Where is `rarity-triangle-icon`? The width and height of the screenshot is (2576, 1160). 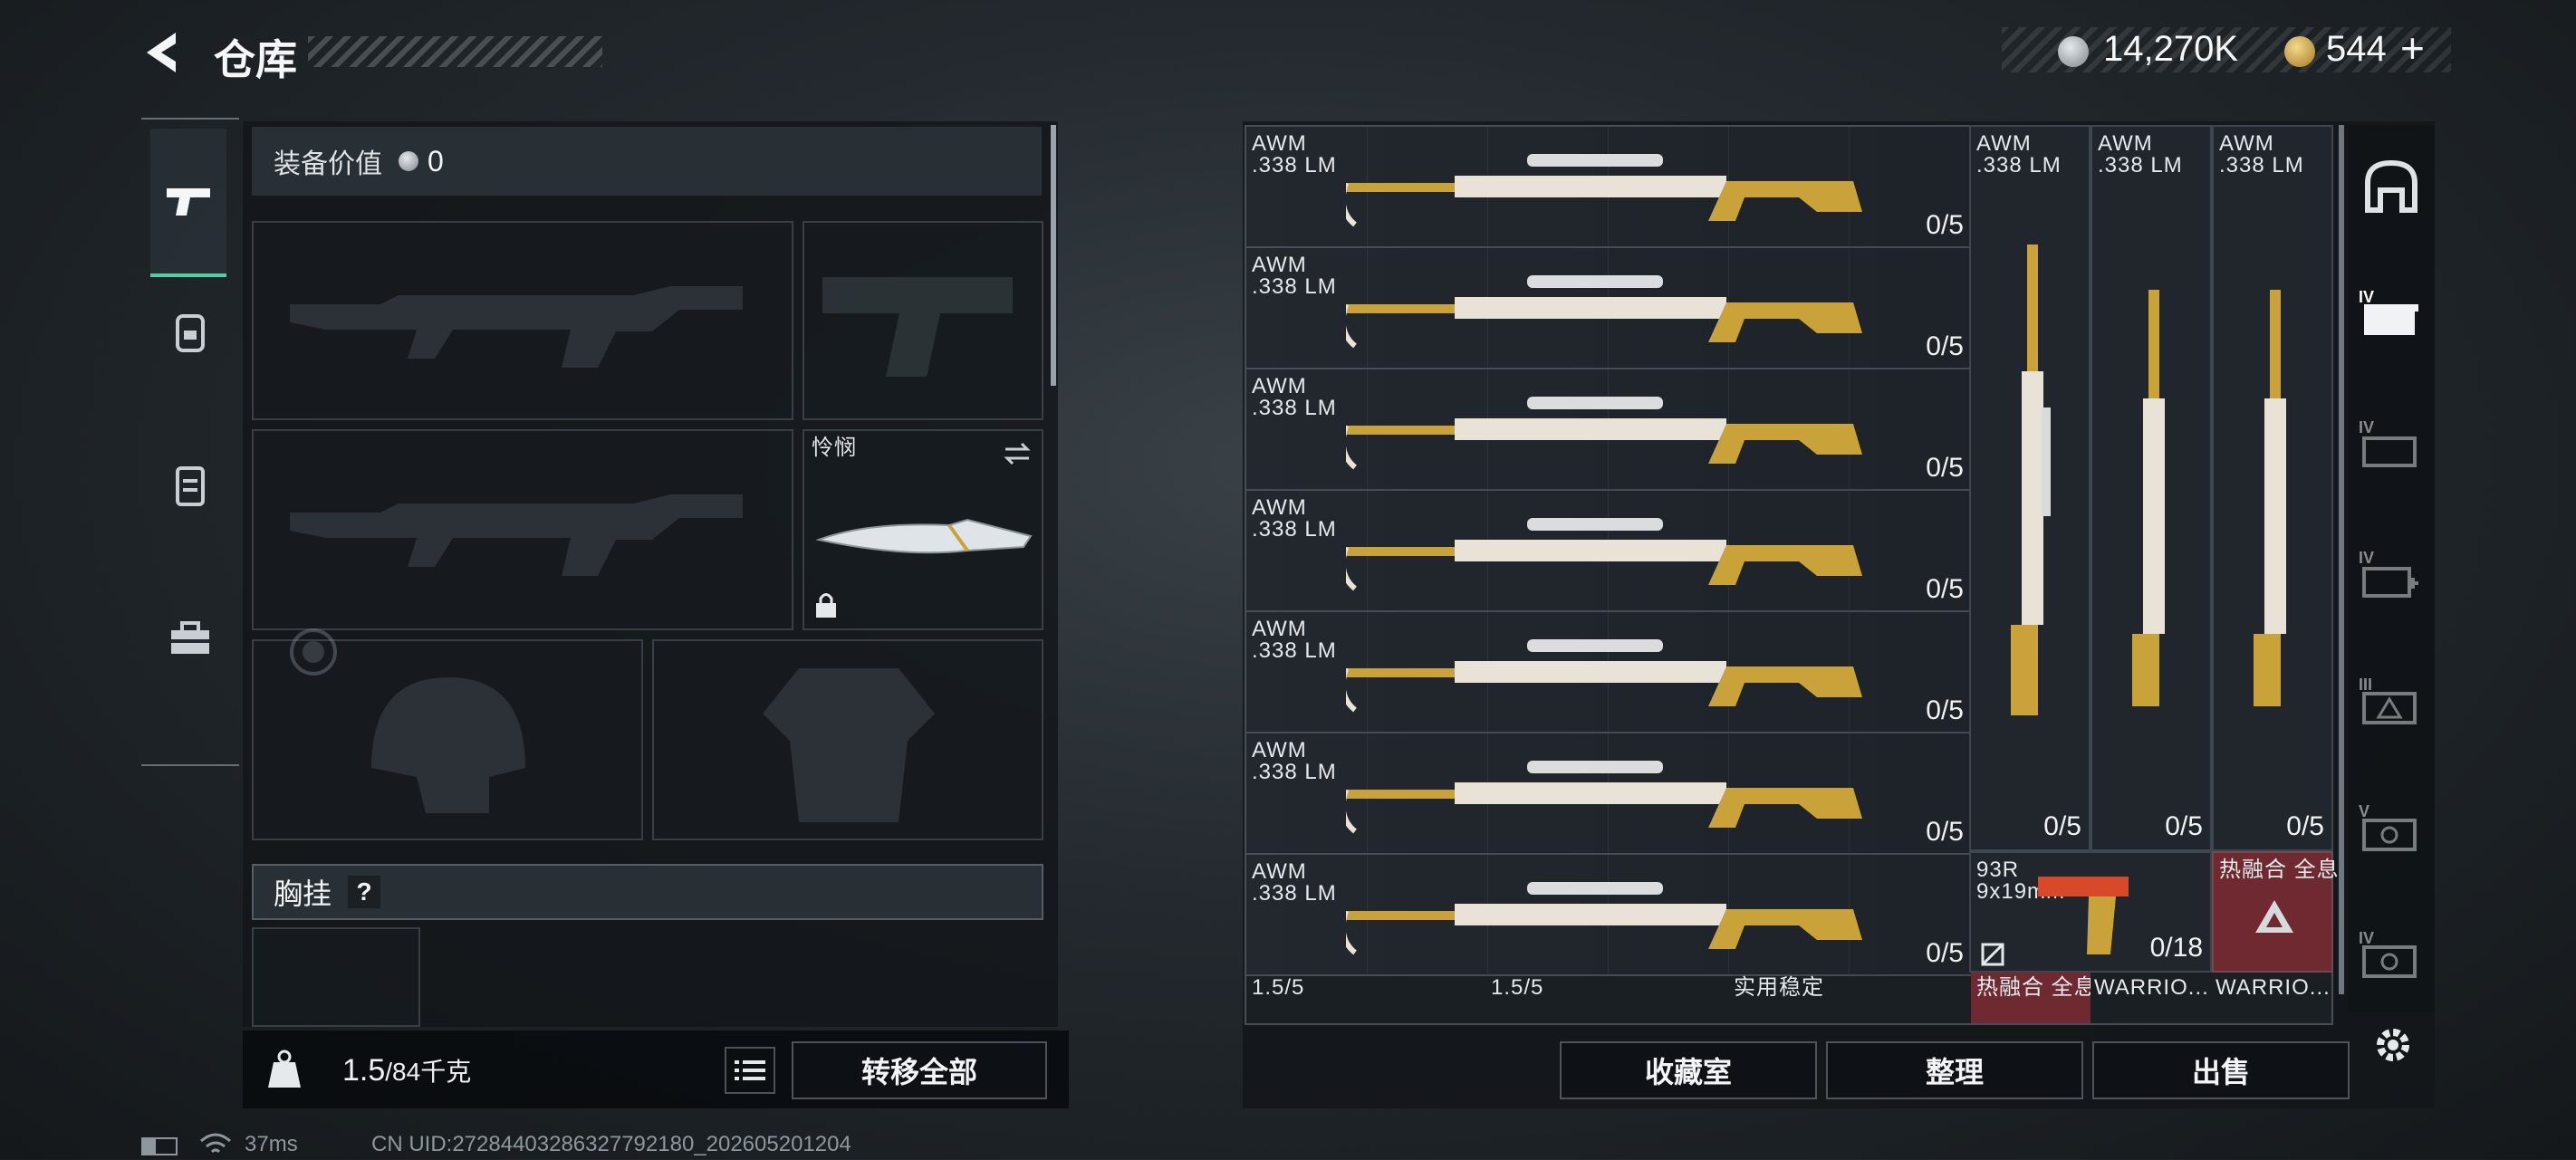
rarity-triangle-icon is located at coordinates (2274, 916).